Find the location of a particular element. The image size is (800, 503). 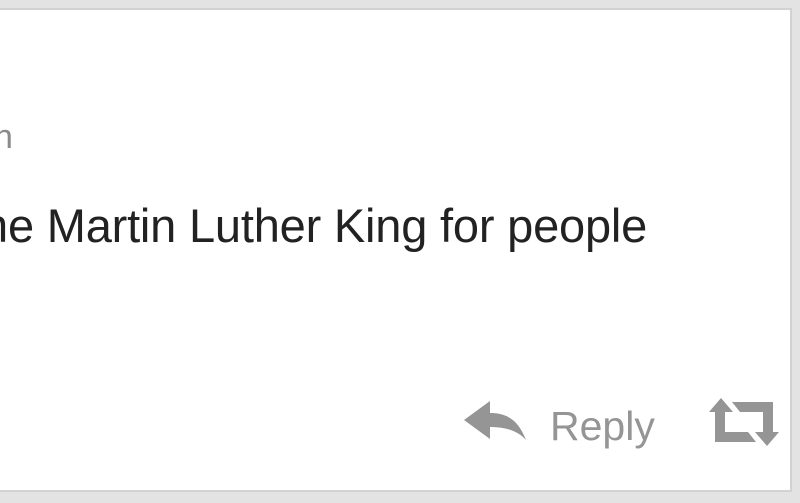

reply-label: Reply is located at coordinates (602, 425).